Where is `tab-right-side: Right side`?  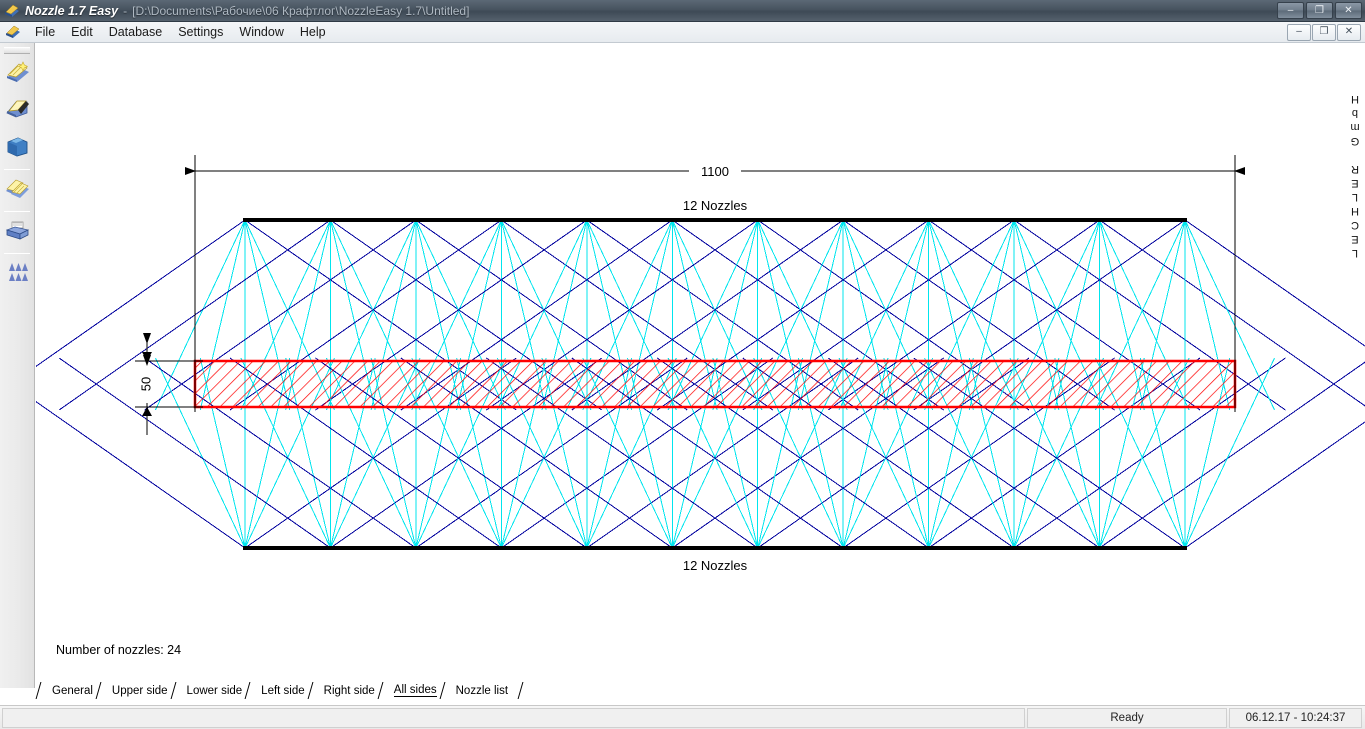 tab-right-side: Right side is located at coordinates (348, 690).